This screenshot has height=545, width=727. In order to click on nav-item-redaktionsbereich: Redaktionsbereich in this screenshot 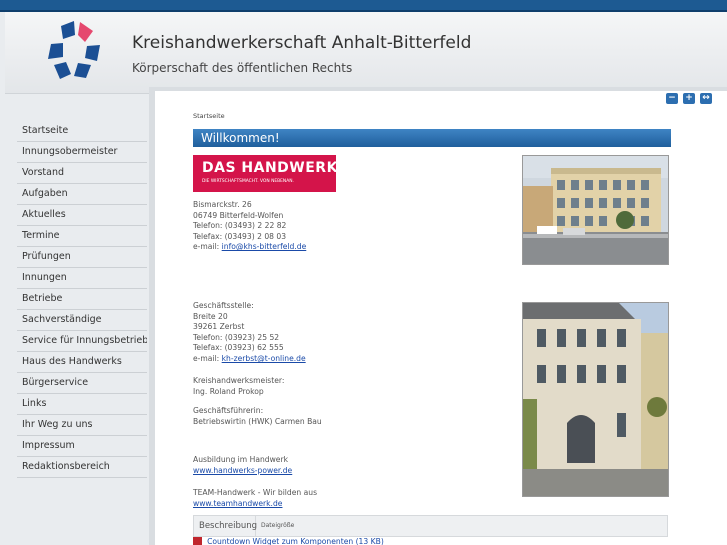, I will do `click(82, 467)`.